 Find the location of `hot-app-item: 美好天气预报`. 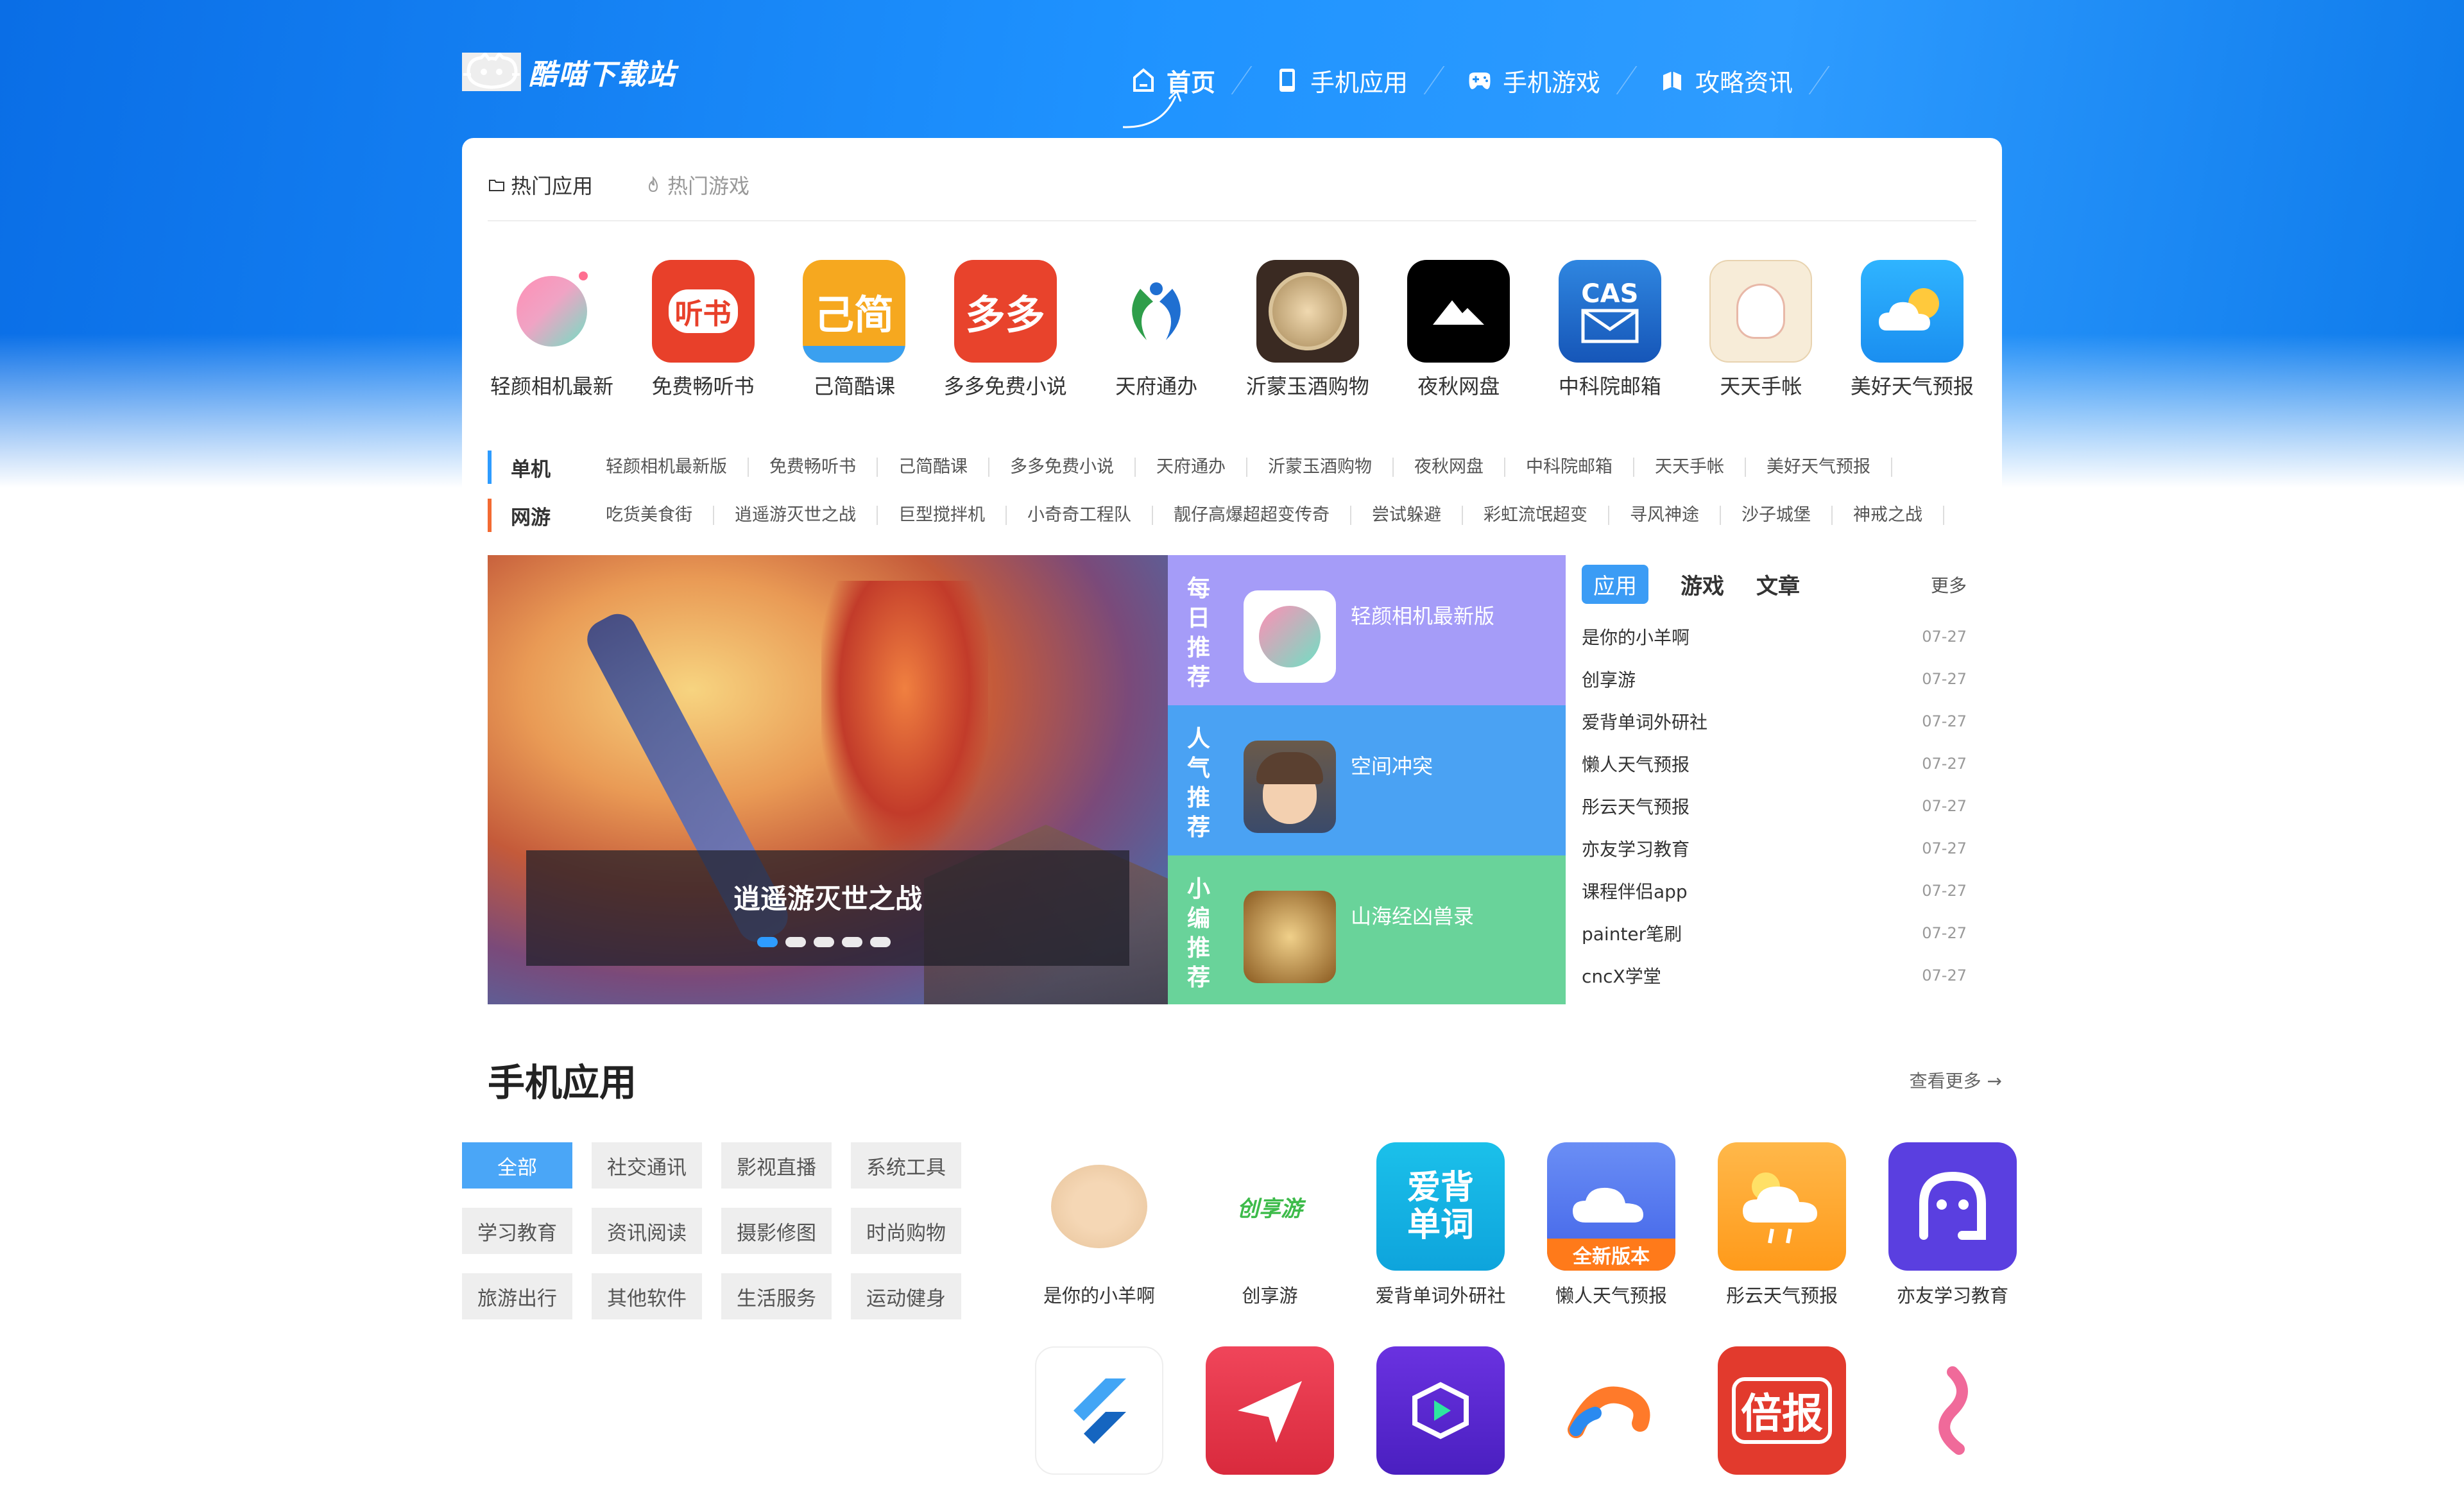

hot-app-item: 美好天气预报 is located at coordinates (1912, 330).